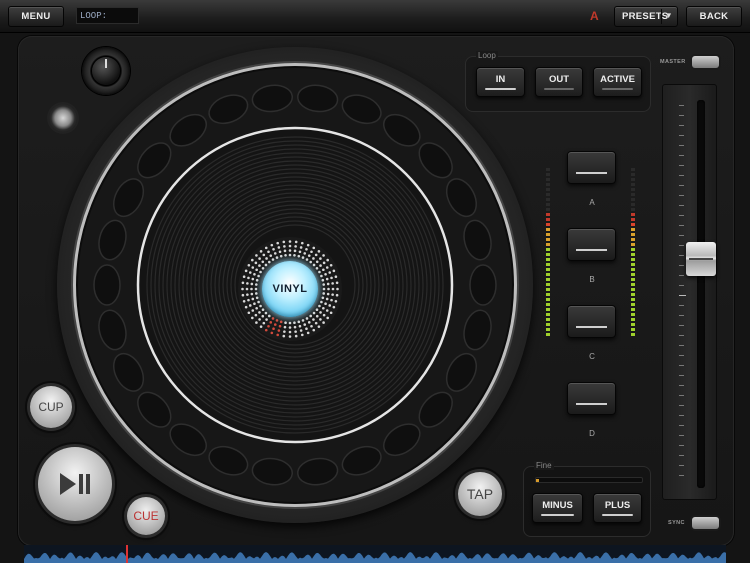  Describe the element at coordinates (290, 289) in the screenshot. I see `vinyl-button: VINYL` at that location.